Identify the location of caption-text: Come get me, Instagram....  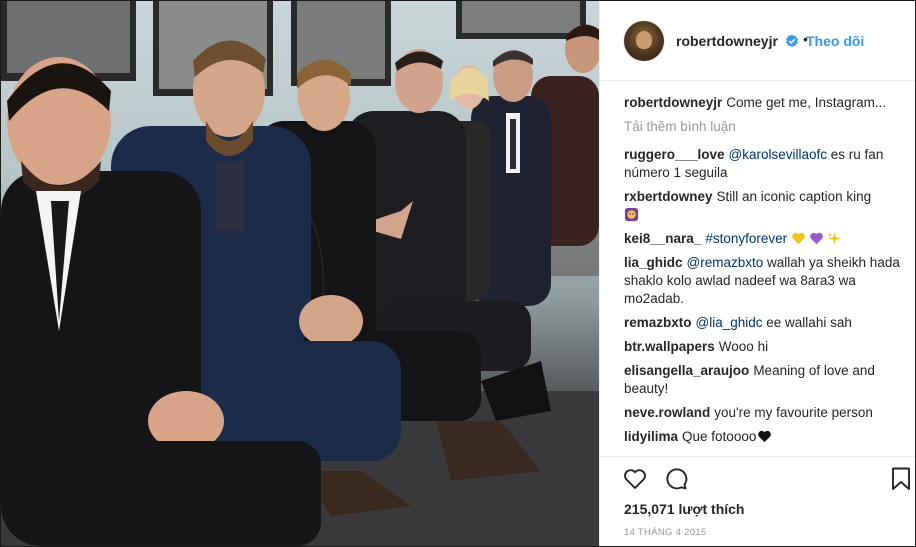
(806, 102).